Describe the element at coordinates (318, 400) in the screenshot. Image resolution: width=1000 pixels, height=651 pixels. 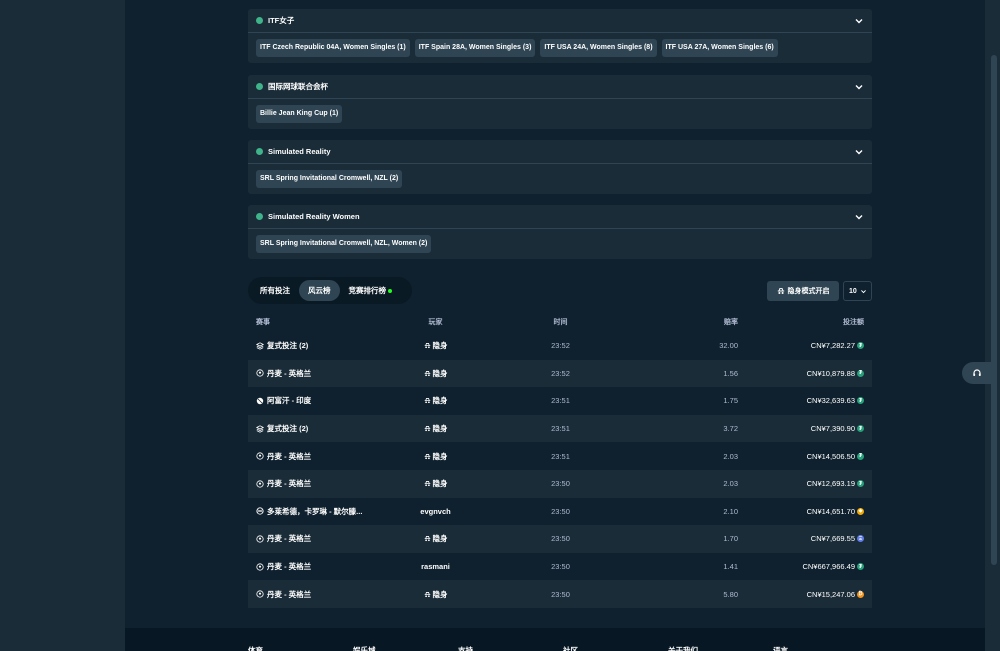
I see `event-cell: 阿富汗 - 印度` at that location.